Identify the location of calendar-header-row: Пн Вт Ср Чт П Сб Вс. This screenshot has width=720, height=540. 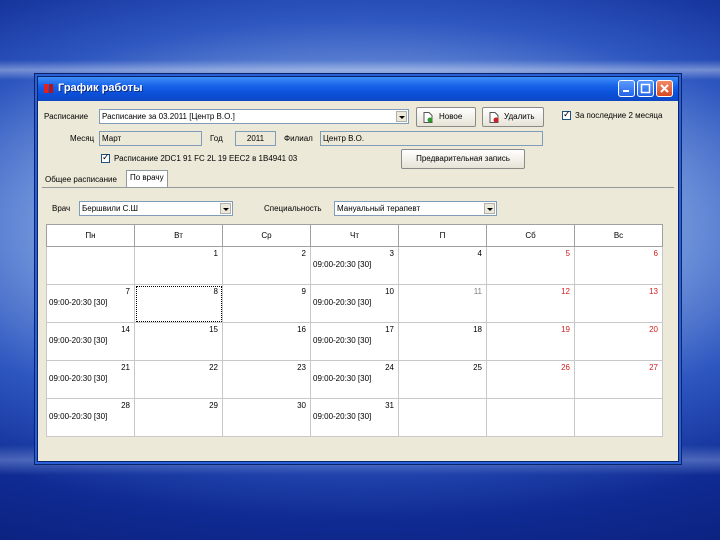
(354, 235).